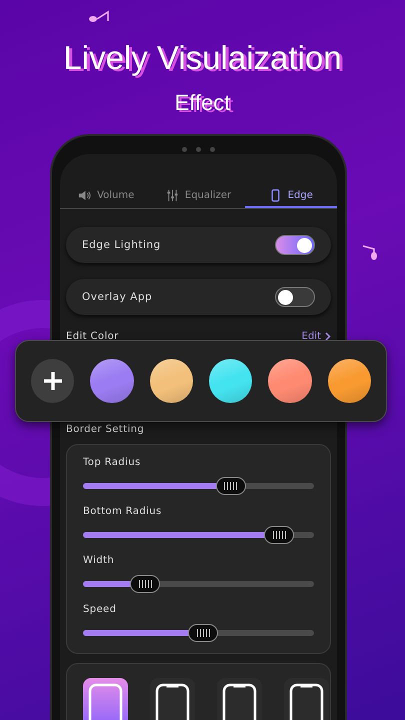 This screenshot has width=405, height=720. What do you see at coordinates (275, 195) in the screenshot?
I see `phone-icon` at bounding box center [275, 195].